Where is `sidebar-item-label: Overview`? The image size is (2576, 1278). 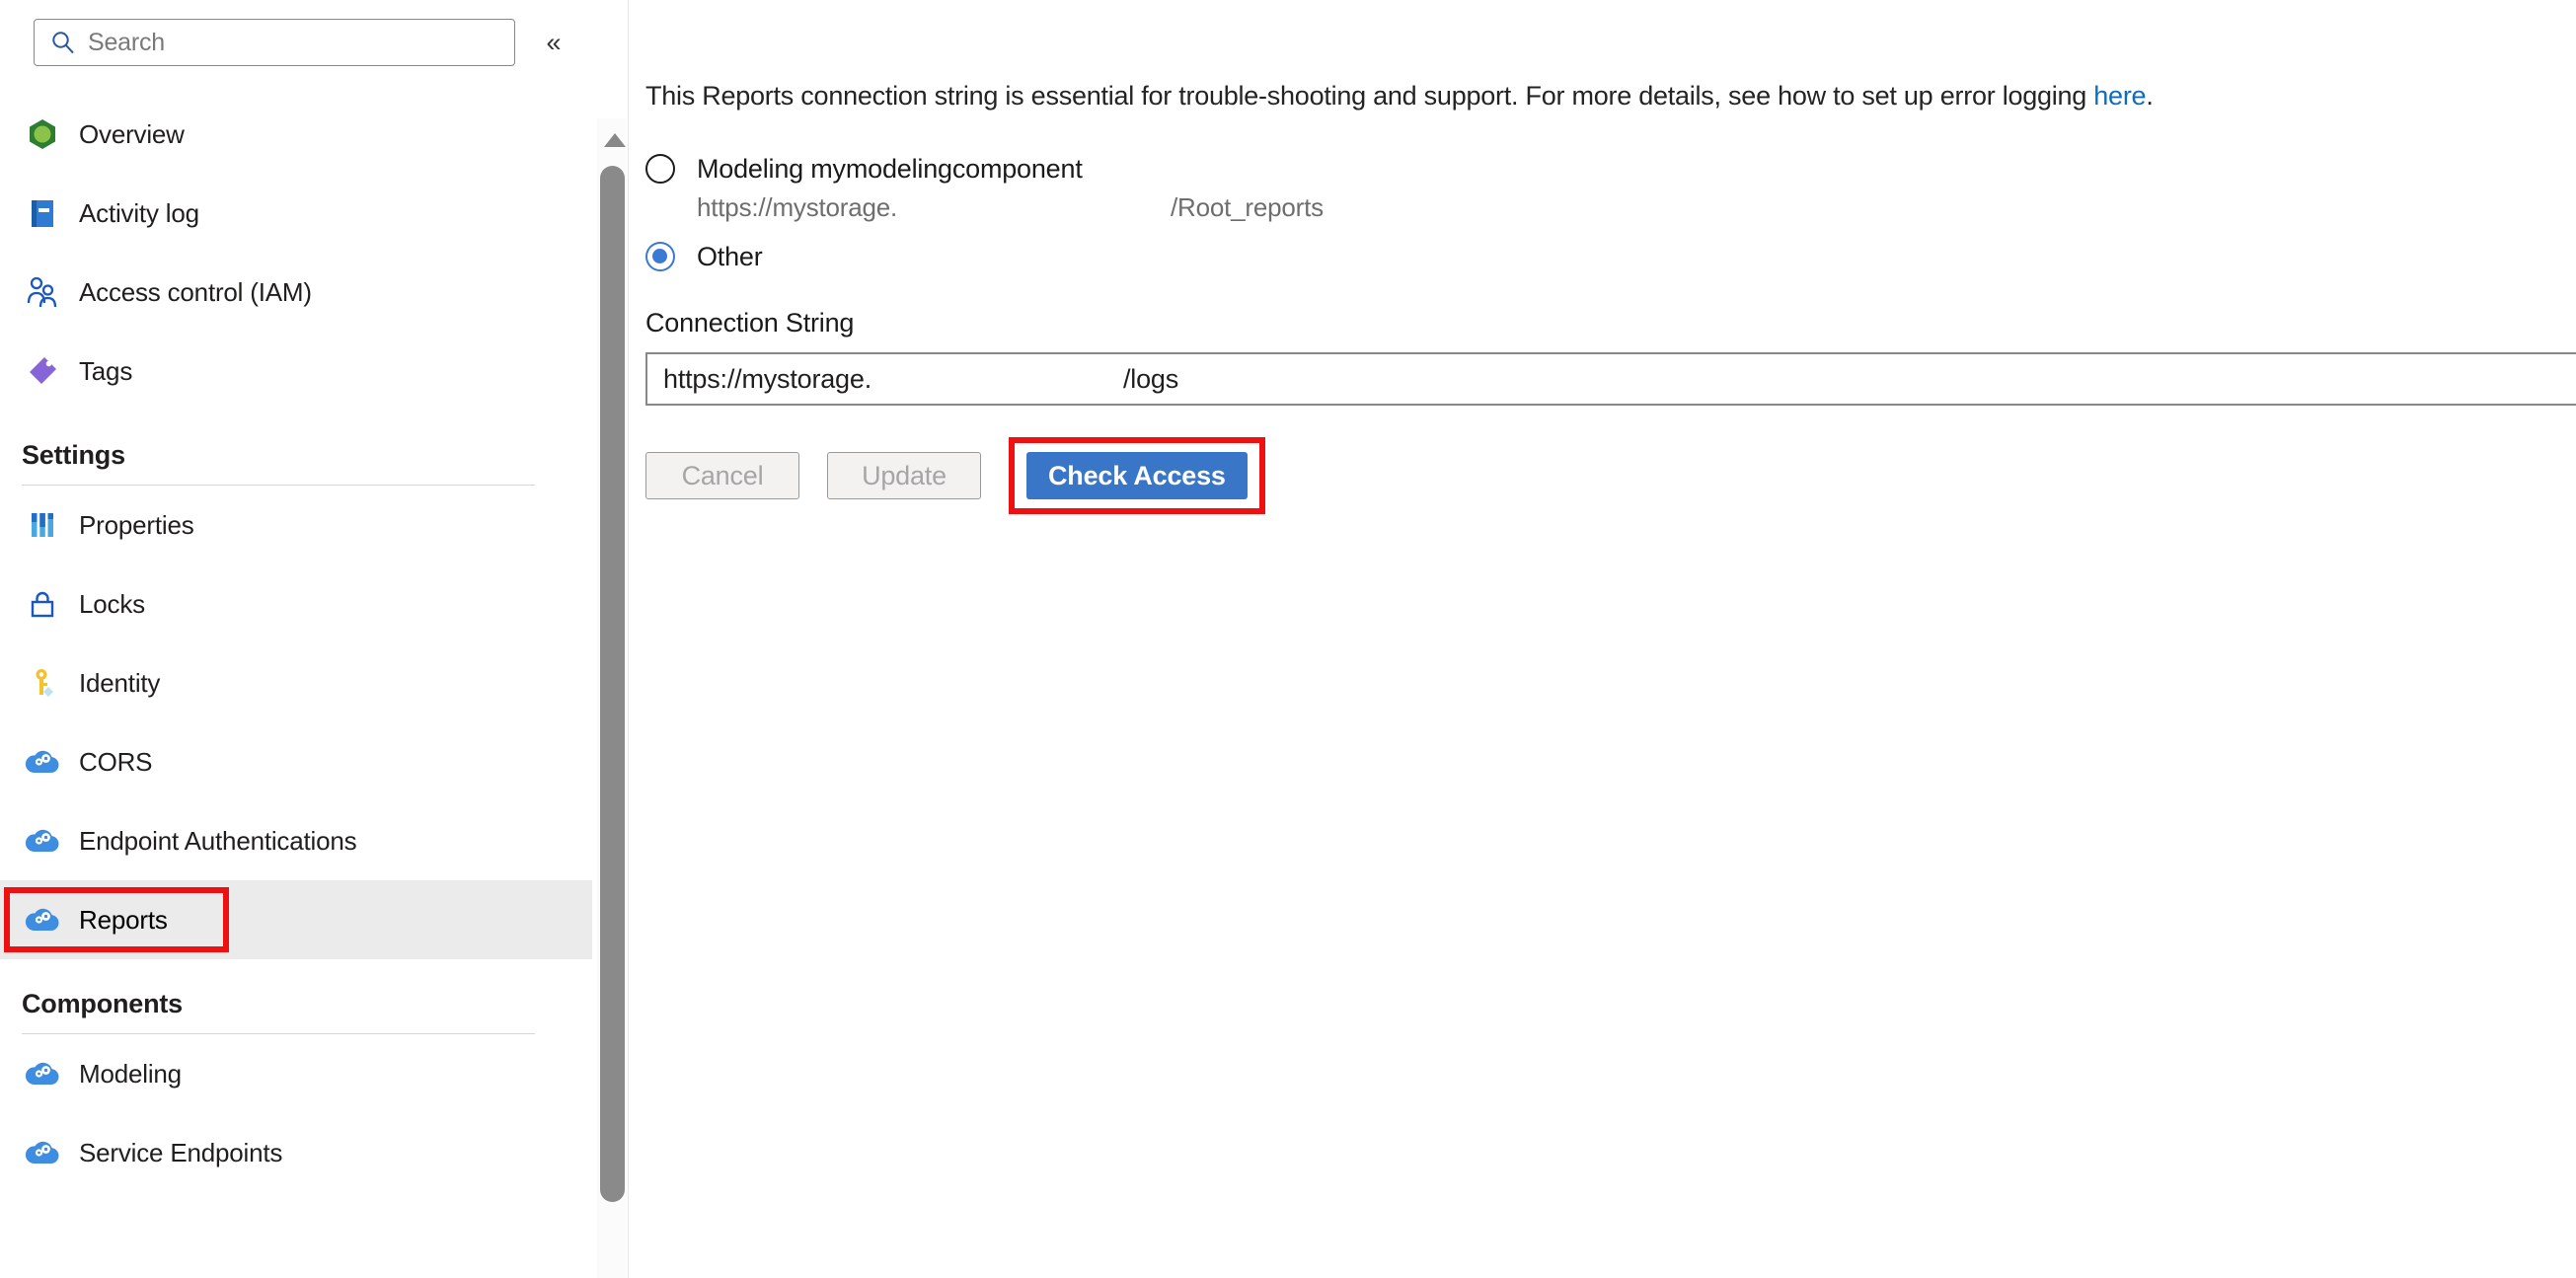
sidebar-item-label: Overview is located at coordinates (132, 133).